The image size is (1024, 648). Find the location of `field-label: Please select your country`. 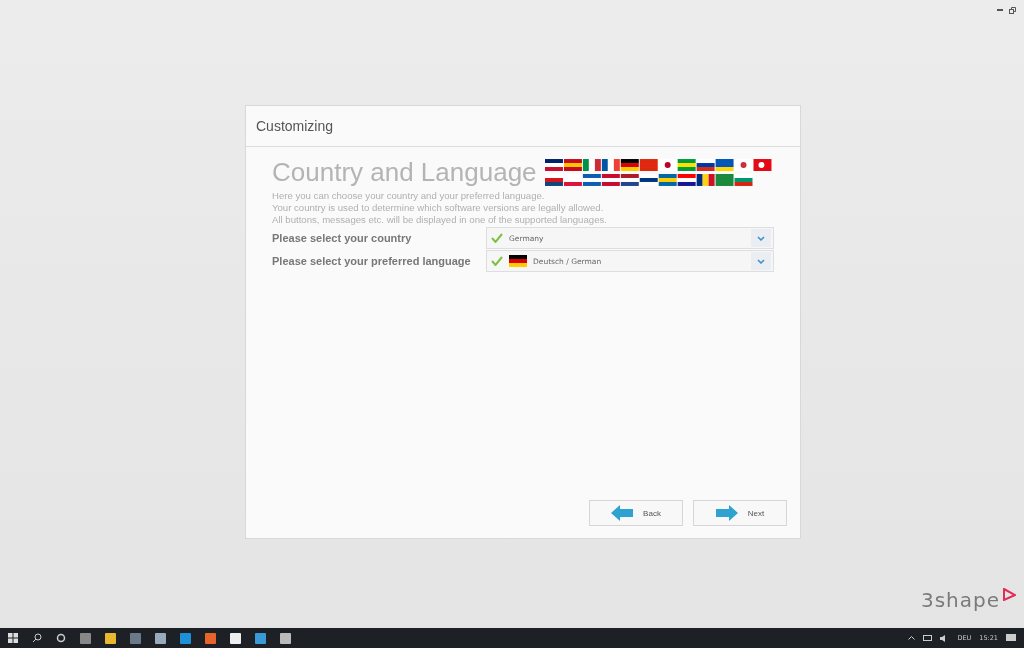

field-label: Please select your country is located at coordinates (342, 238).